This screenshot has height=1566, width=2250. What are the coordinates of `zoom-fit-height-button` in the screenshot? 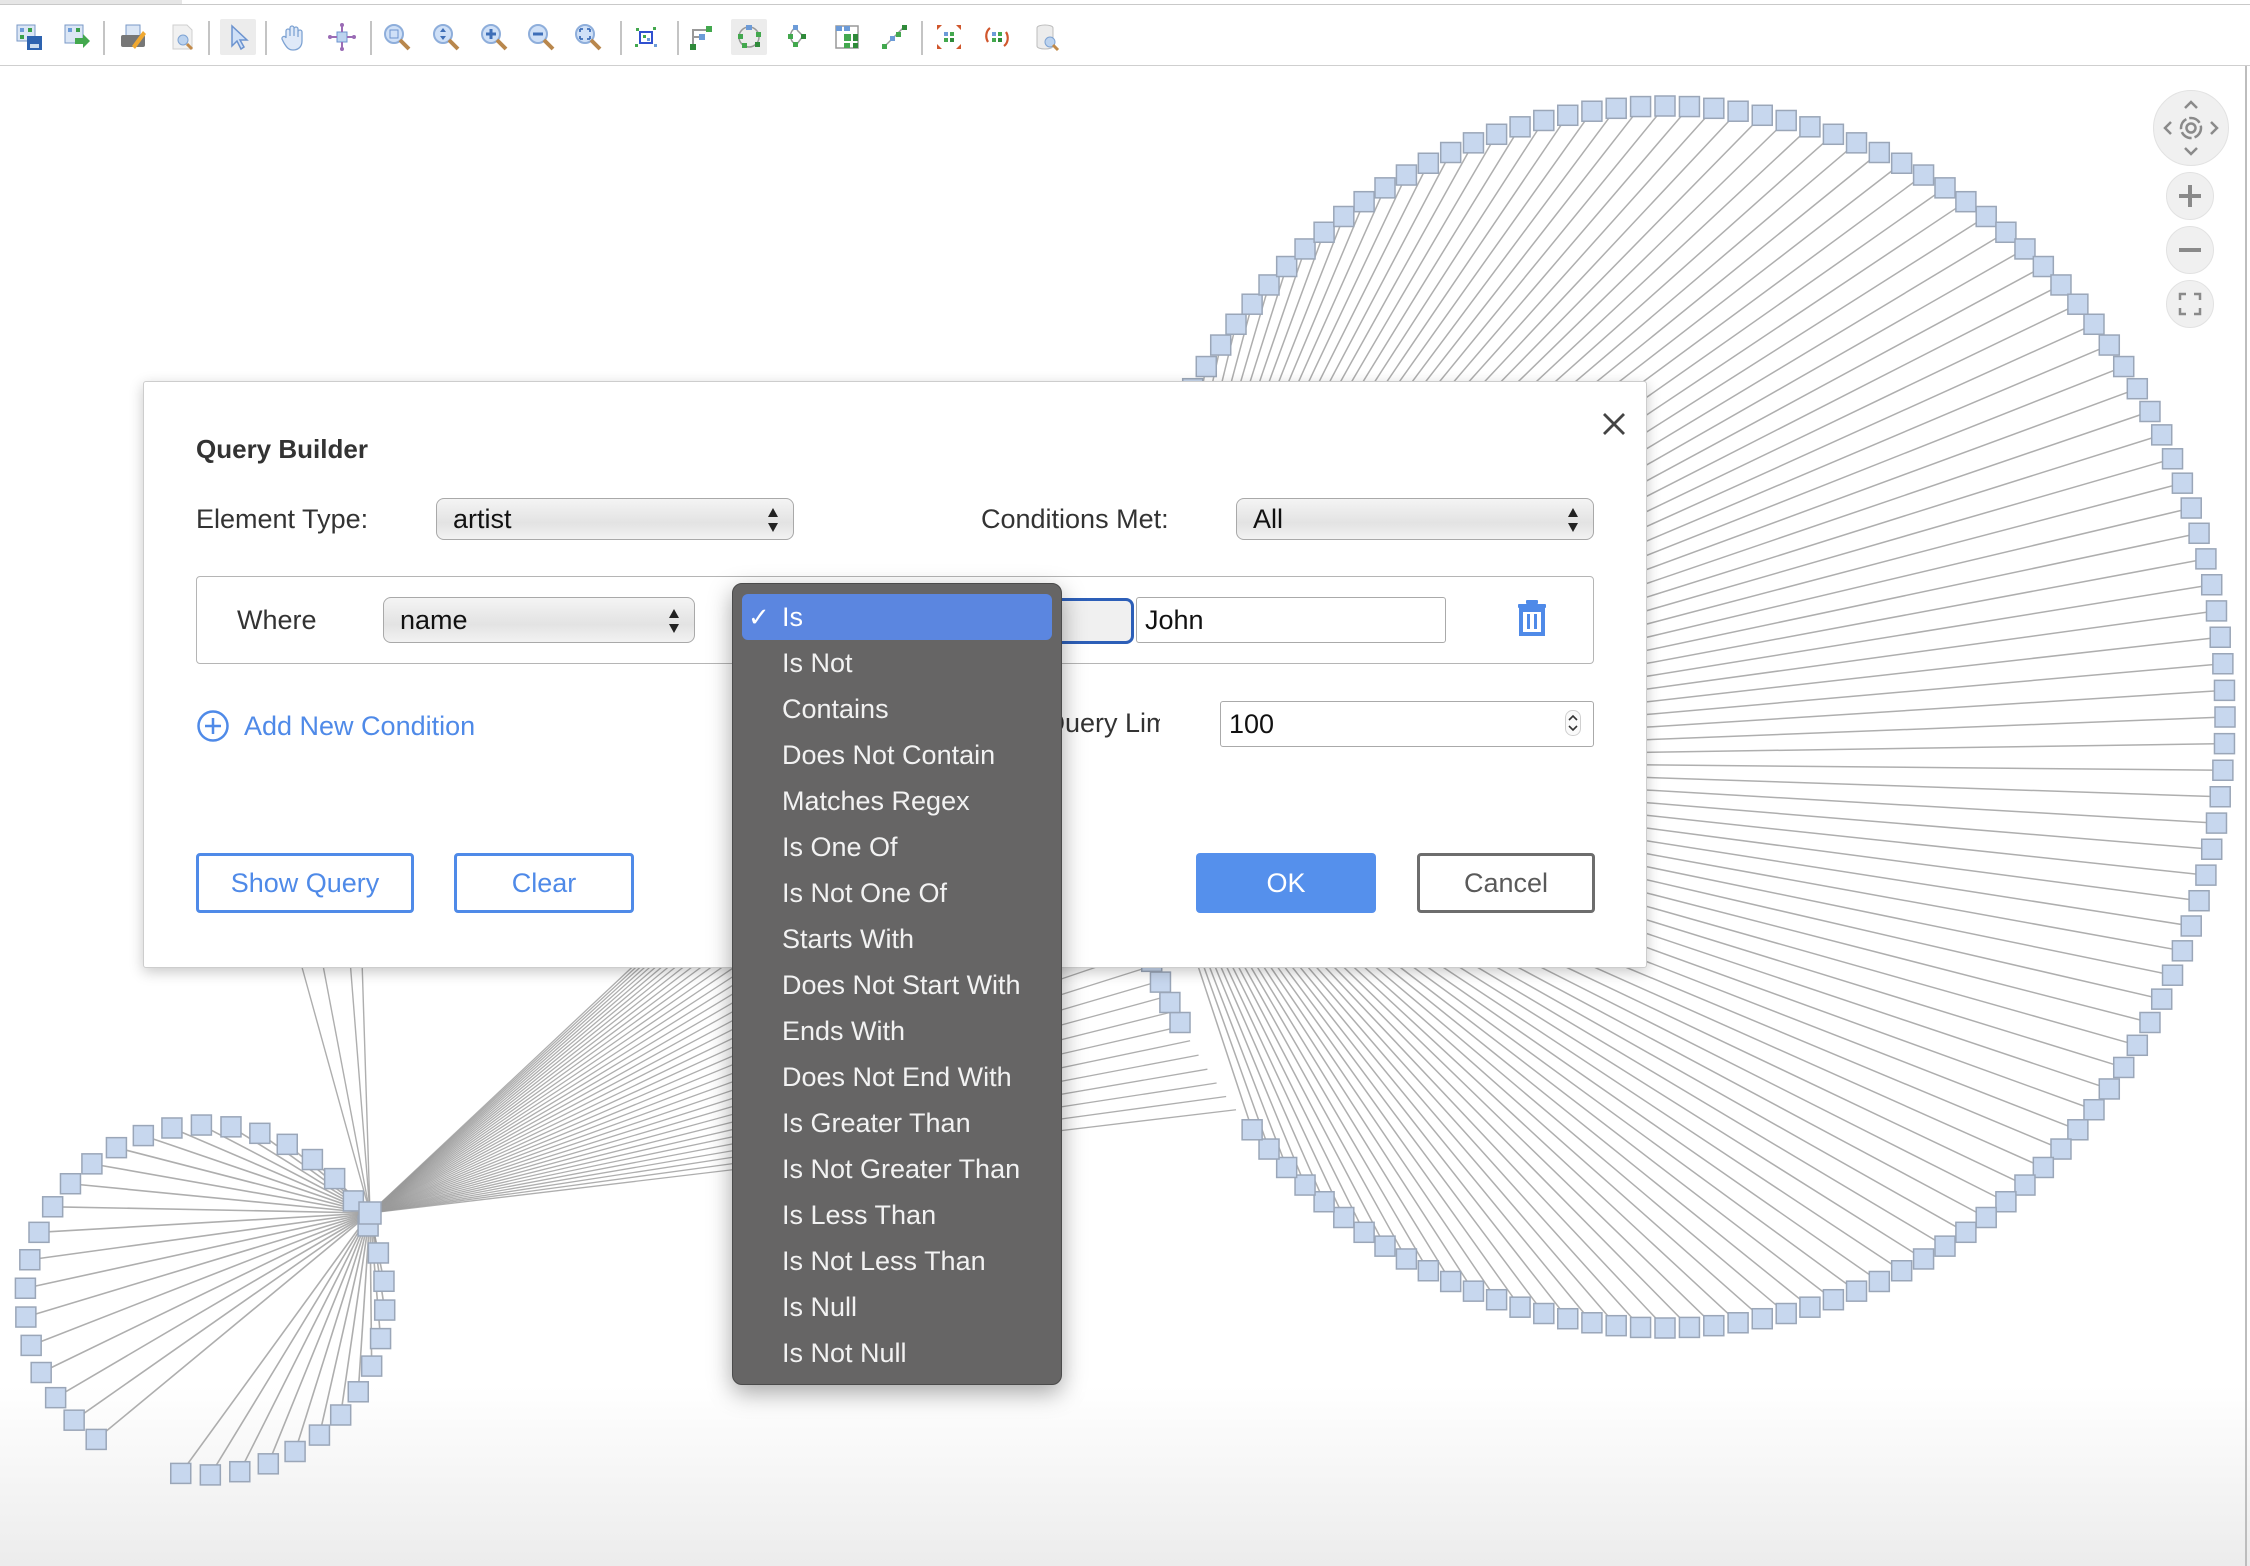 It's located at (446, 37).